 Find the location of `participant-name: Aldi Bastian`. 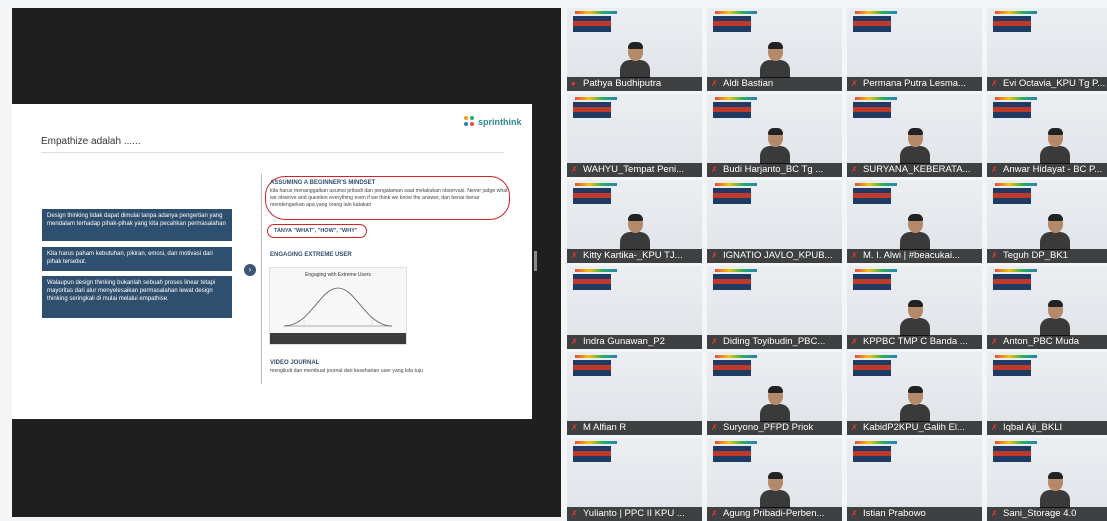

participant-name: Aldi Bastian is located at coordinates (774, 84).